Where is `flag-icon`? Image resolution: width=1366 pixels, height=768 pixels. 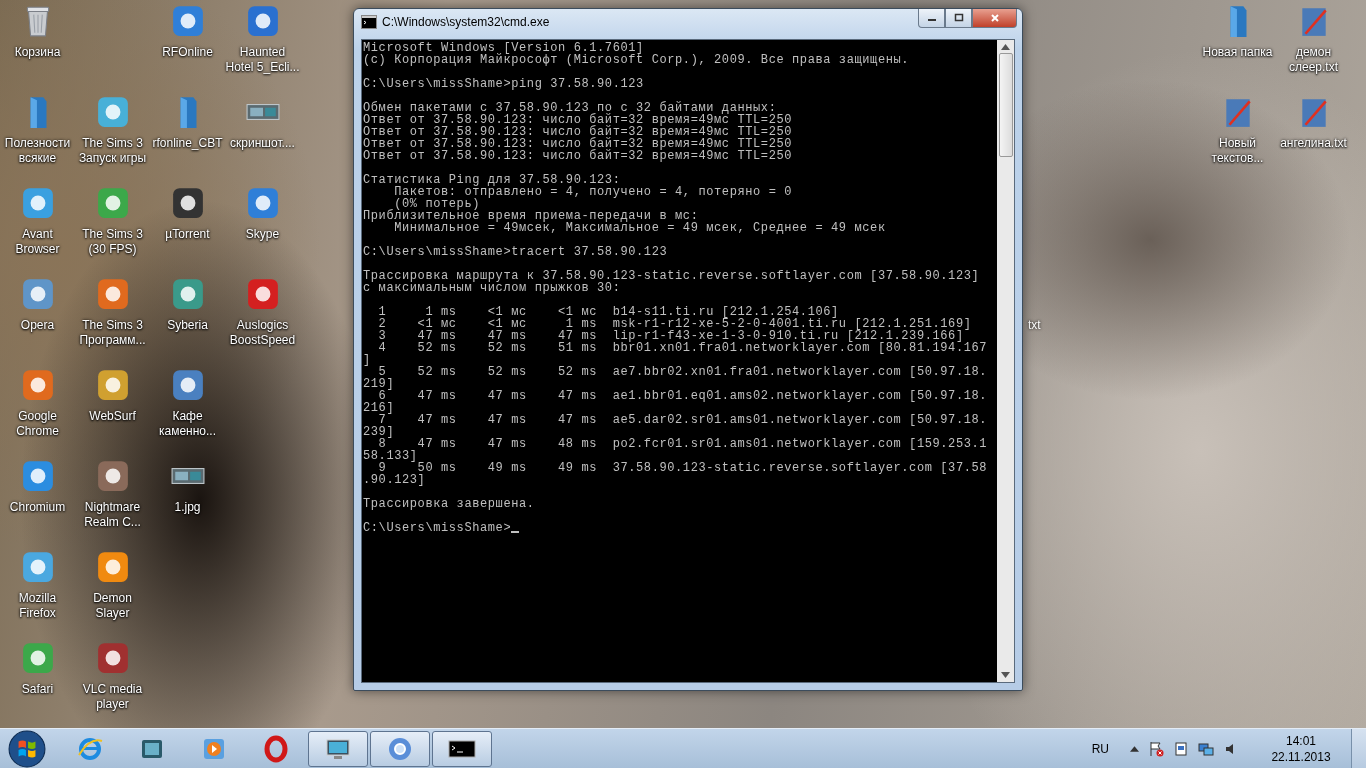 flag-icon is located at coordinates (1156, 748).